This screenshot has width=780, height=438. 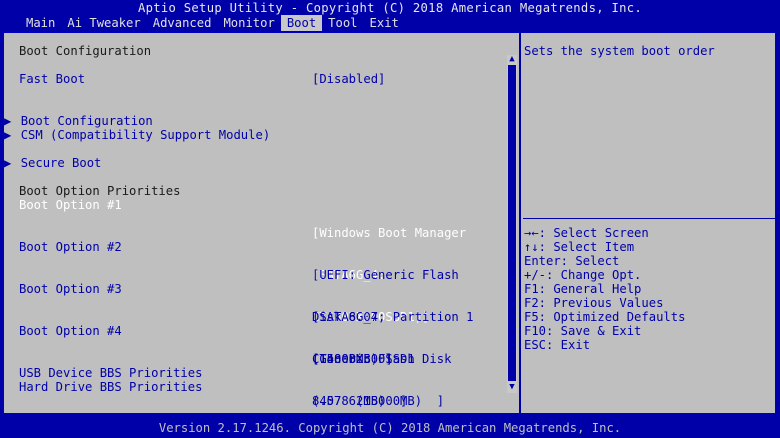 What do you see at coordinates (70, 289) in the screenshot?
I see `boot-option-3-label: Boot Option #3` at bounding box center [70, 289].